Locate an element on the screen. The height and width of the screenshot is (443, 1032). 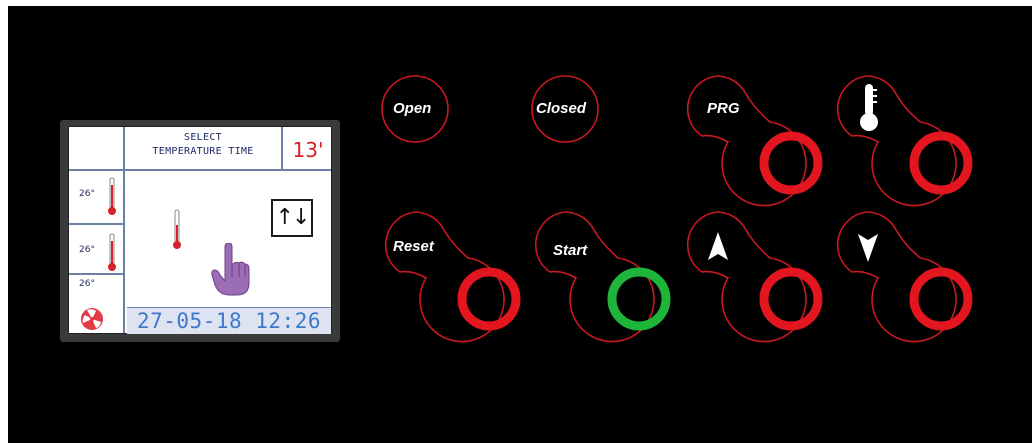
thermometer-button is located at coordinates (910, 142).